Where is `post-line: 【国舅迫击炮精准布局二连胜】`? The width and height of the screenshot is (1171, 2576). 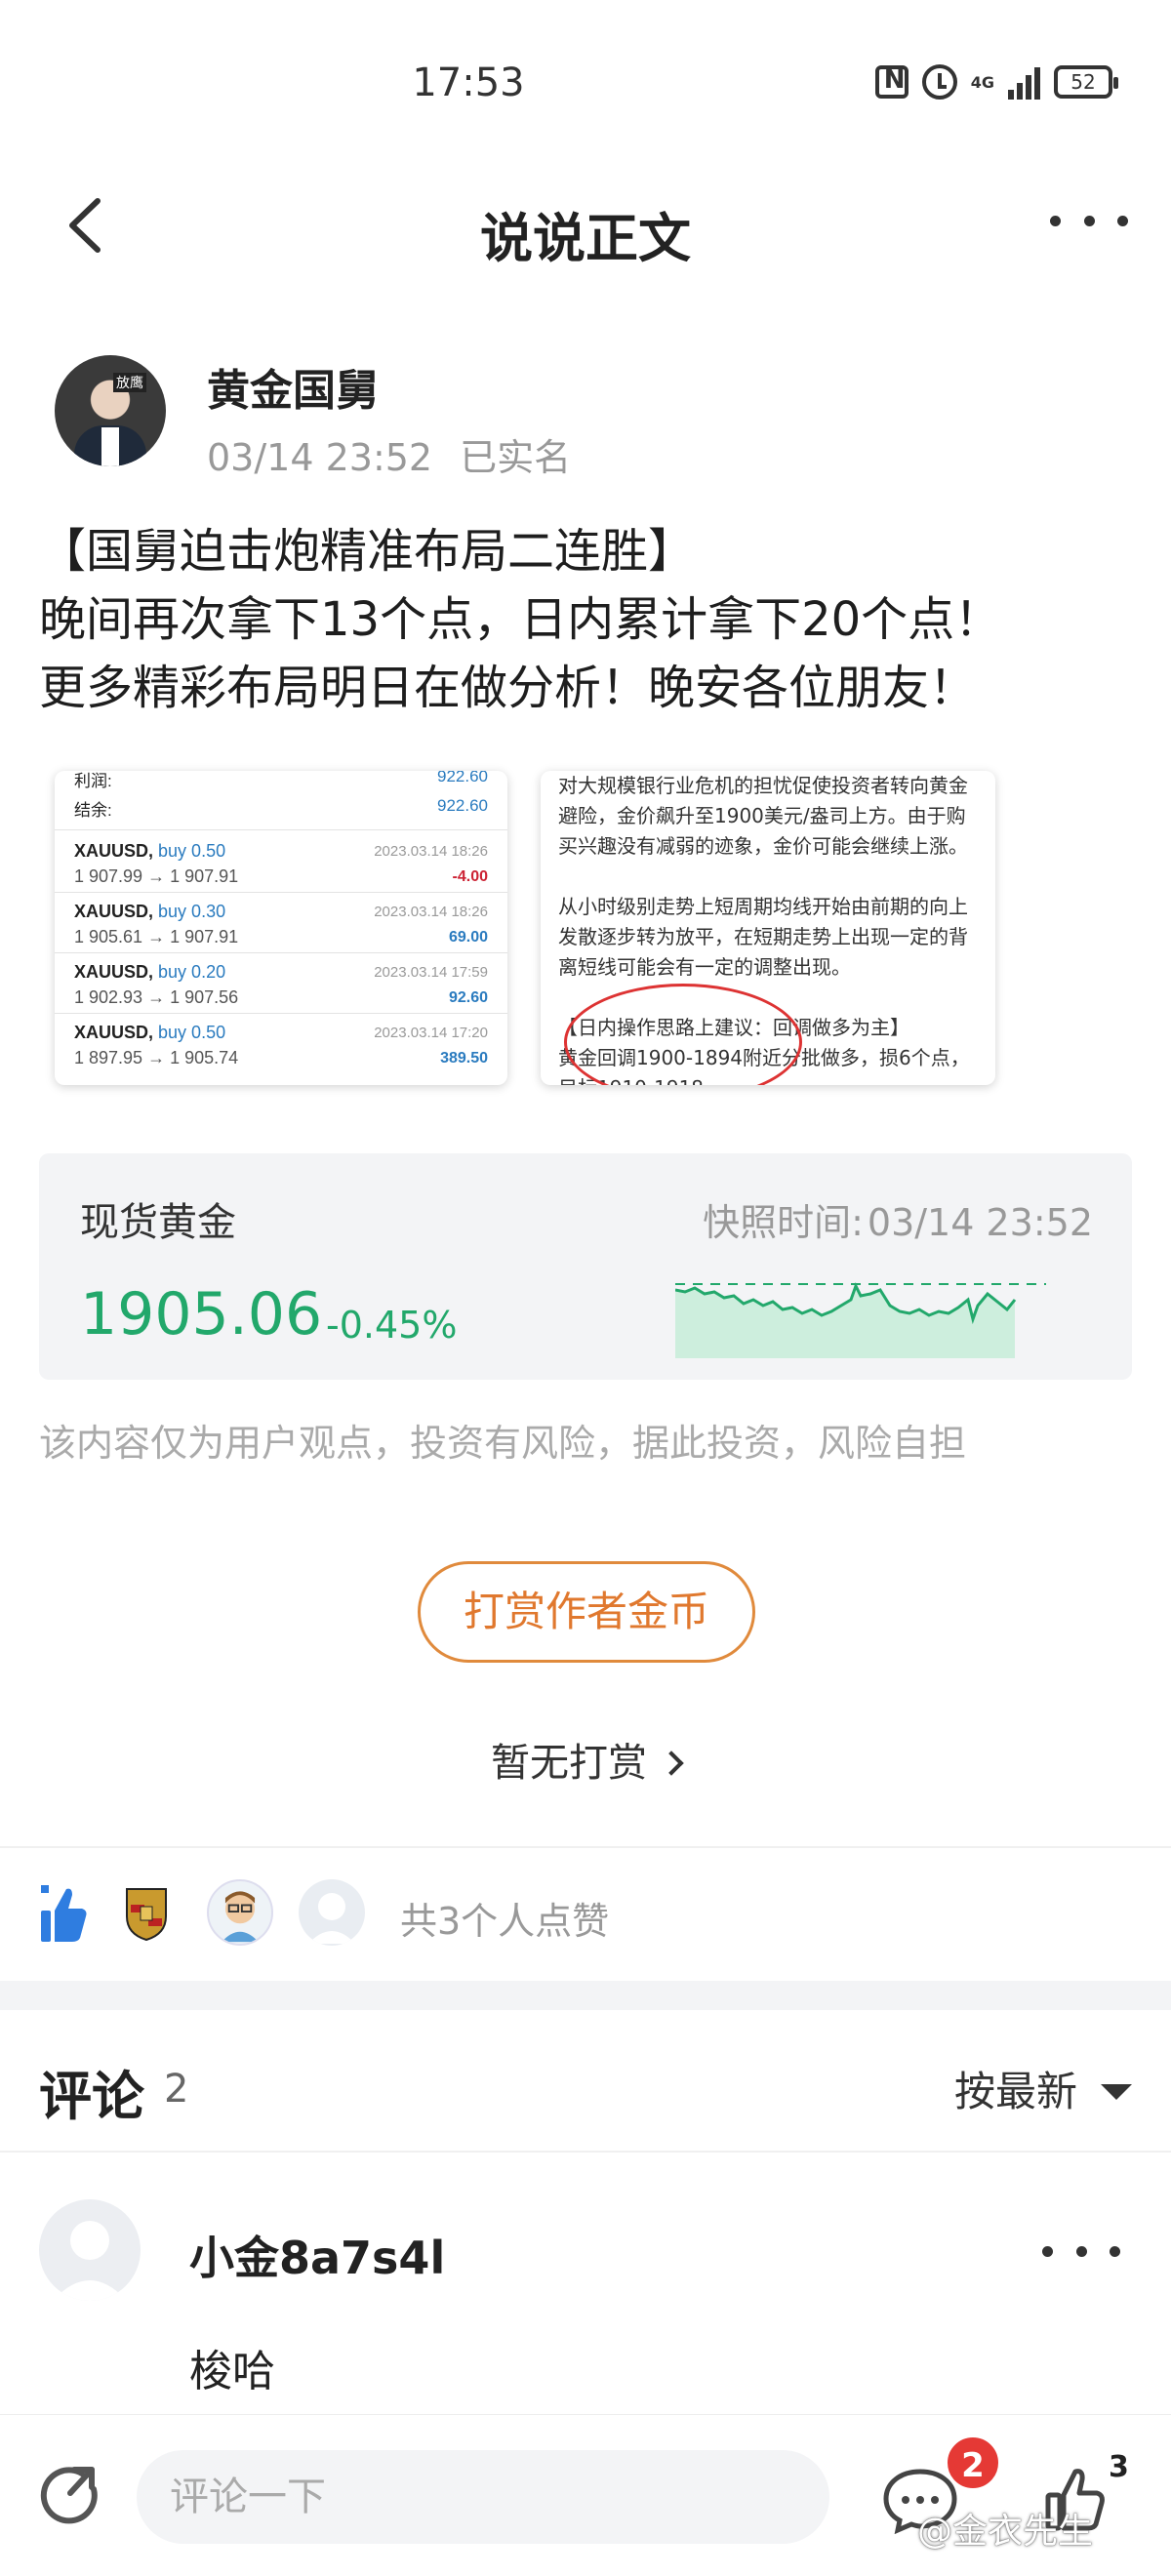 post-line: 【国舅迫击炮精准布局二连胜】 is located at coordinates (367, 551).